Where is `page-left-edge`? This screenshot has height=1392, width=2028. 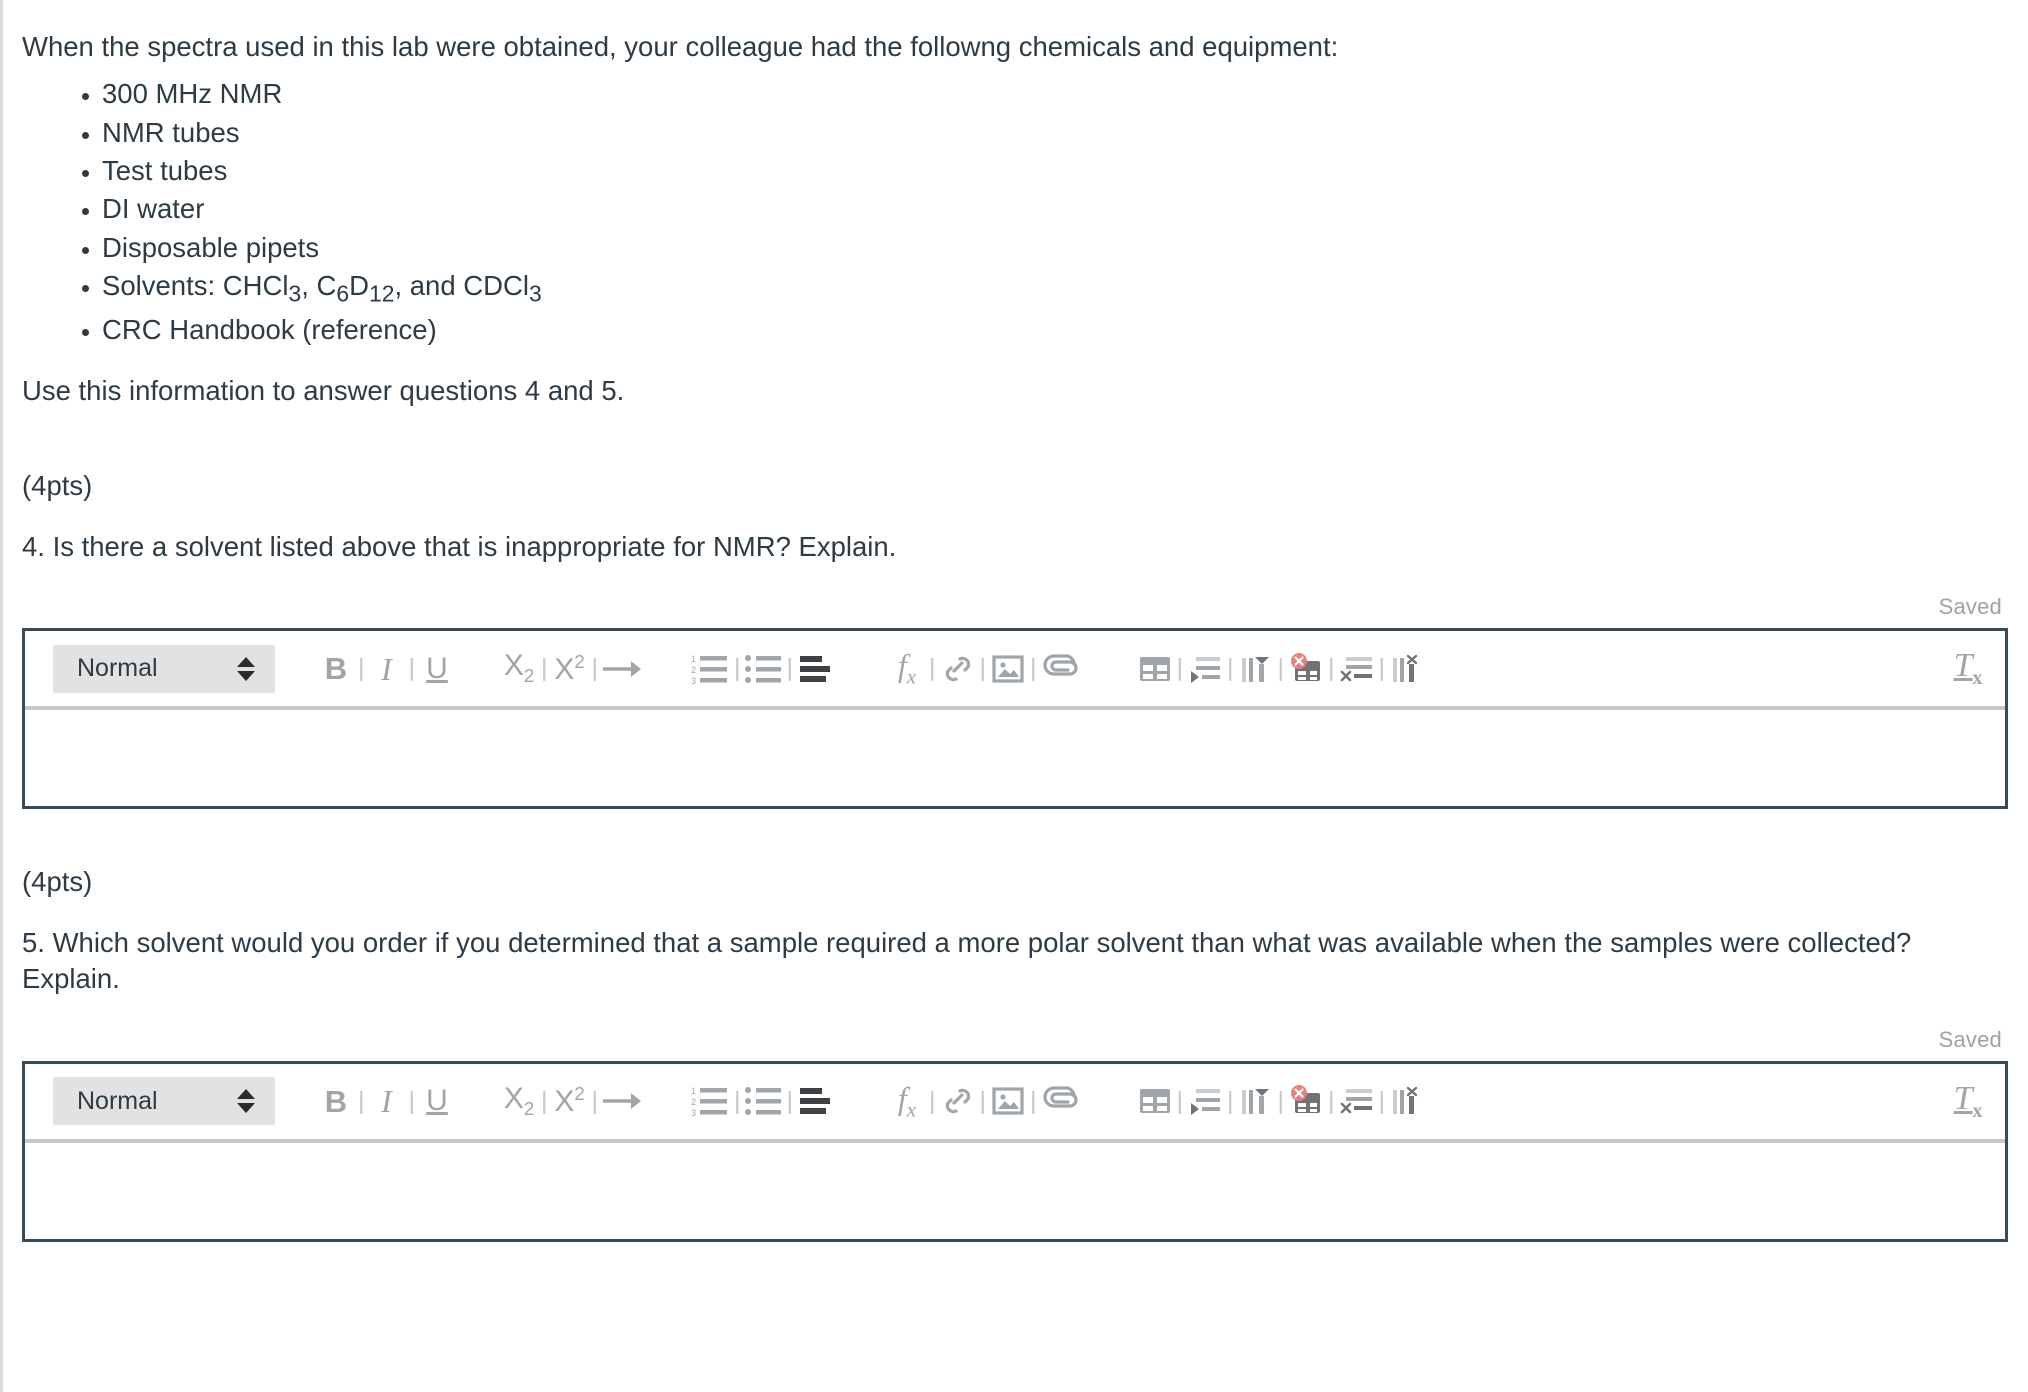
page-left-edge is located at coordinates (1, 696).